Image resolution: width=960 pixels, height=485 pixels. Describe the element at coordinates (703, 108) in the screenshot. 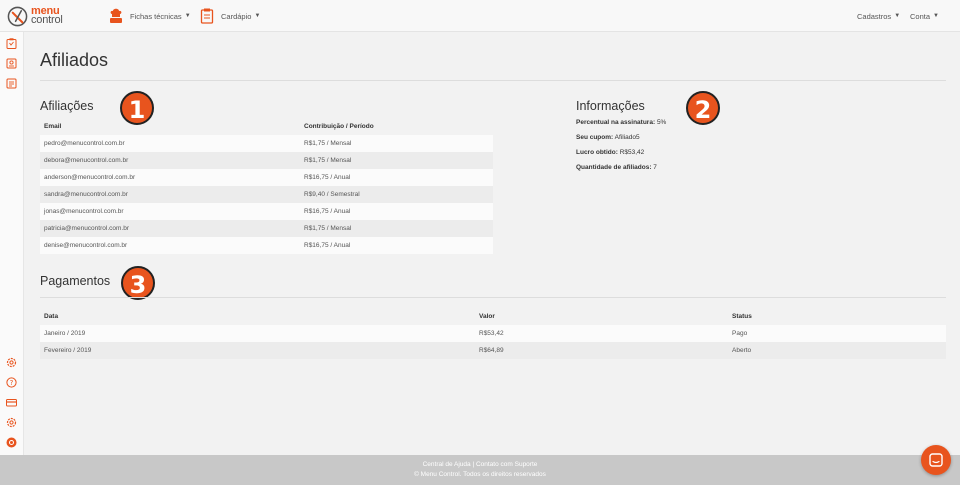

I see `step-badge: 2` at that location.